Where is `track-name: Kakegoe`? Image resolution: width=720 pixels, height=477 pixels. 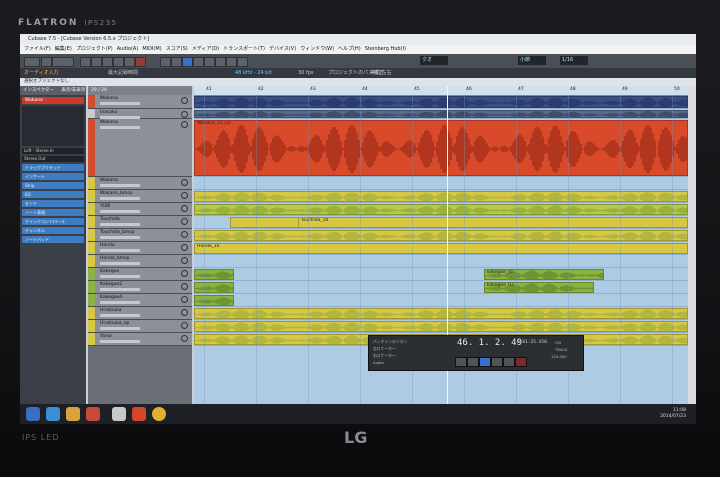
track-name: Kakegoe is located at coordinates (109, 271).